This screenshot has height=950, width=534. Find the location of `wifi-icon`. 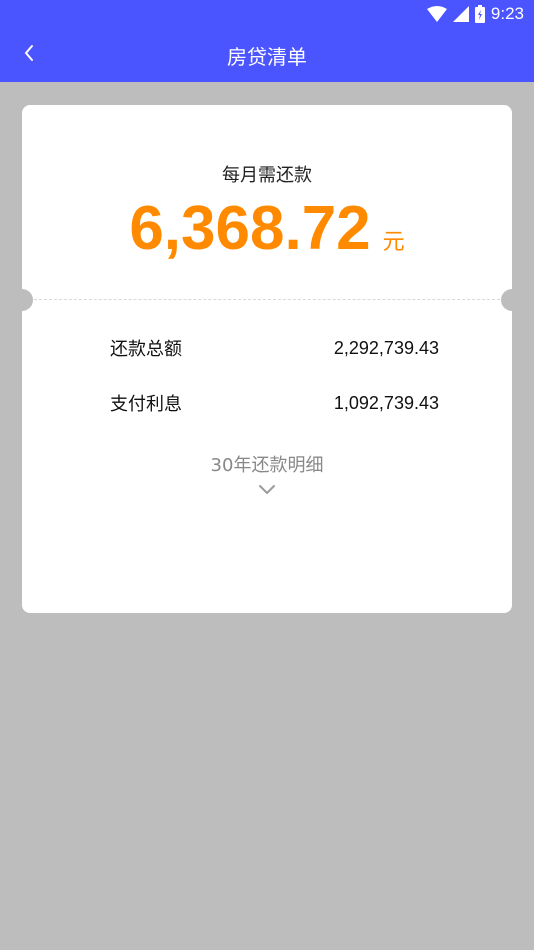

wifi-icon is located at coordinates (436, 14).